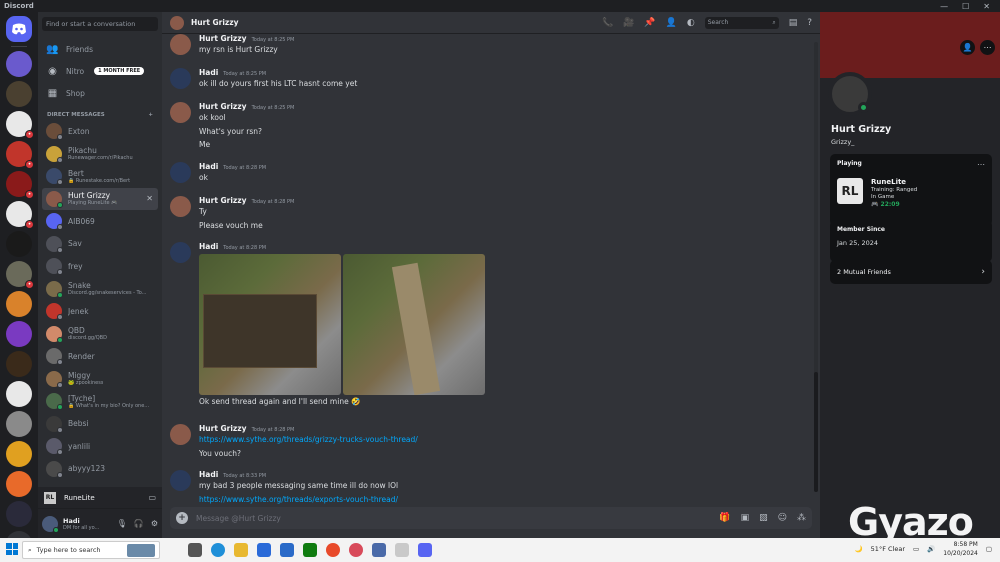  I want to click on discord-home-button, so click(19, 29).